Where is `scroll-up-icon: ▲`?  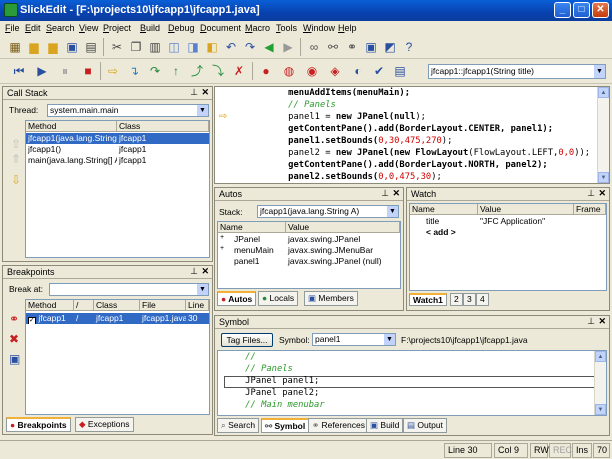 scroll-up-icon: ▲ is located at coordinates (600, 356).